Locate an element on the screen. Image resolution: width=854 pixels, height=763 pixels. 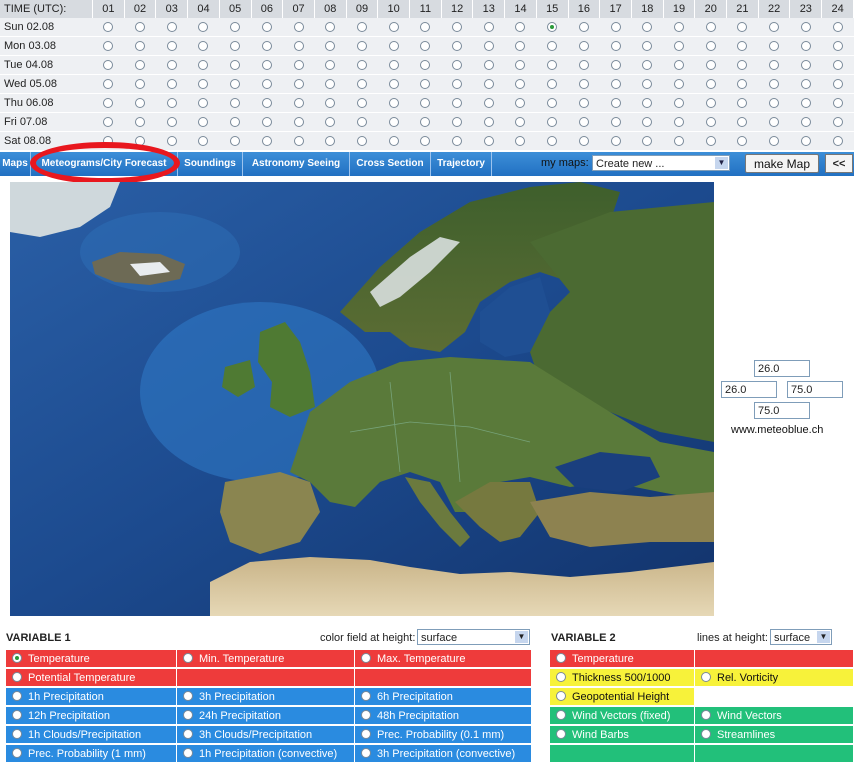
variable-option: Temperature is located at coordinates (91, 659).